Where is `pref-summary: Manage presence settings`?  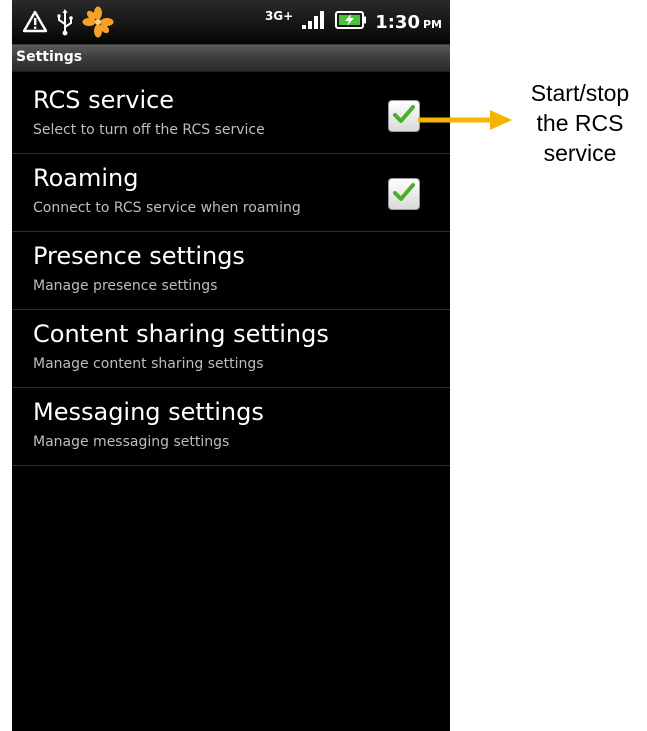
pref-summary: Manage presence settings is located at coordinates (125, 286).